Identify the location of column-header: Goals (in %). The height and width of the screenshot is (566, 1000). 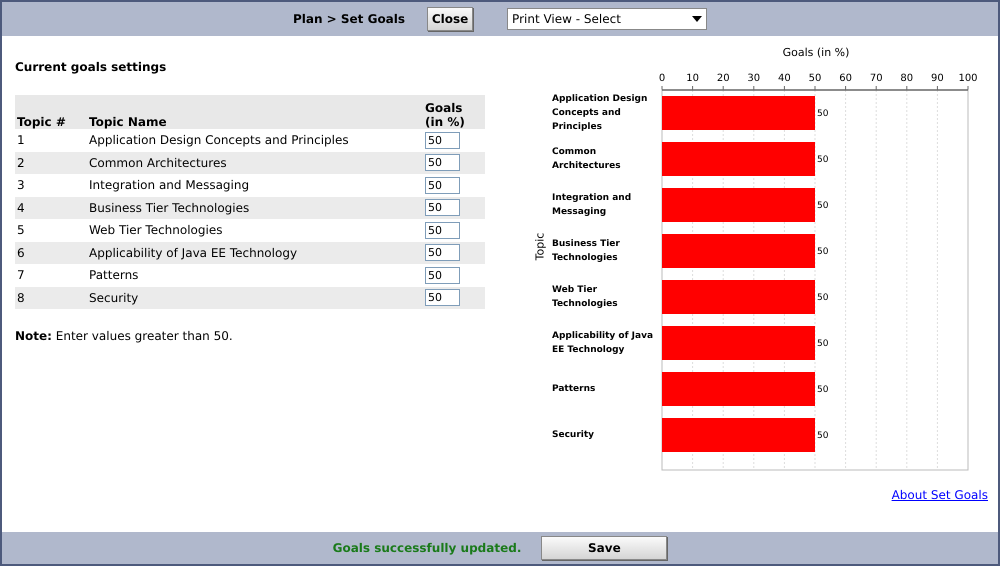
(454, 112).